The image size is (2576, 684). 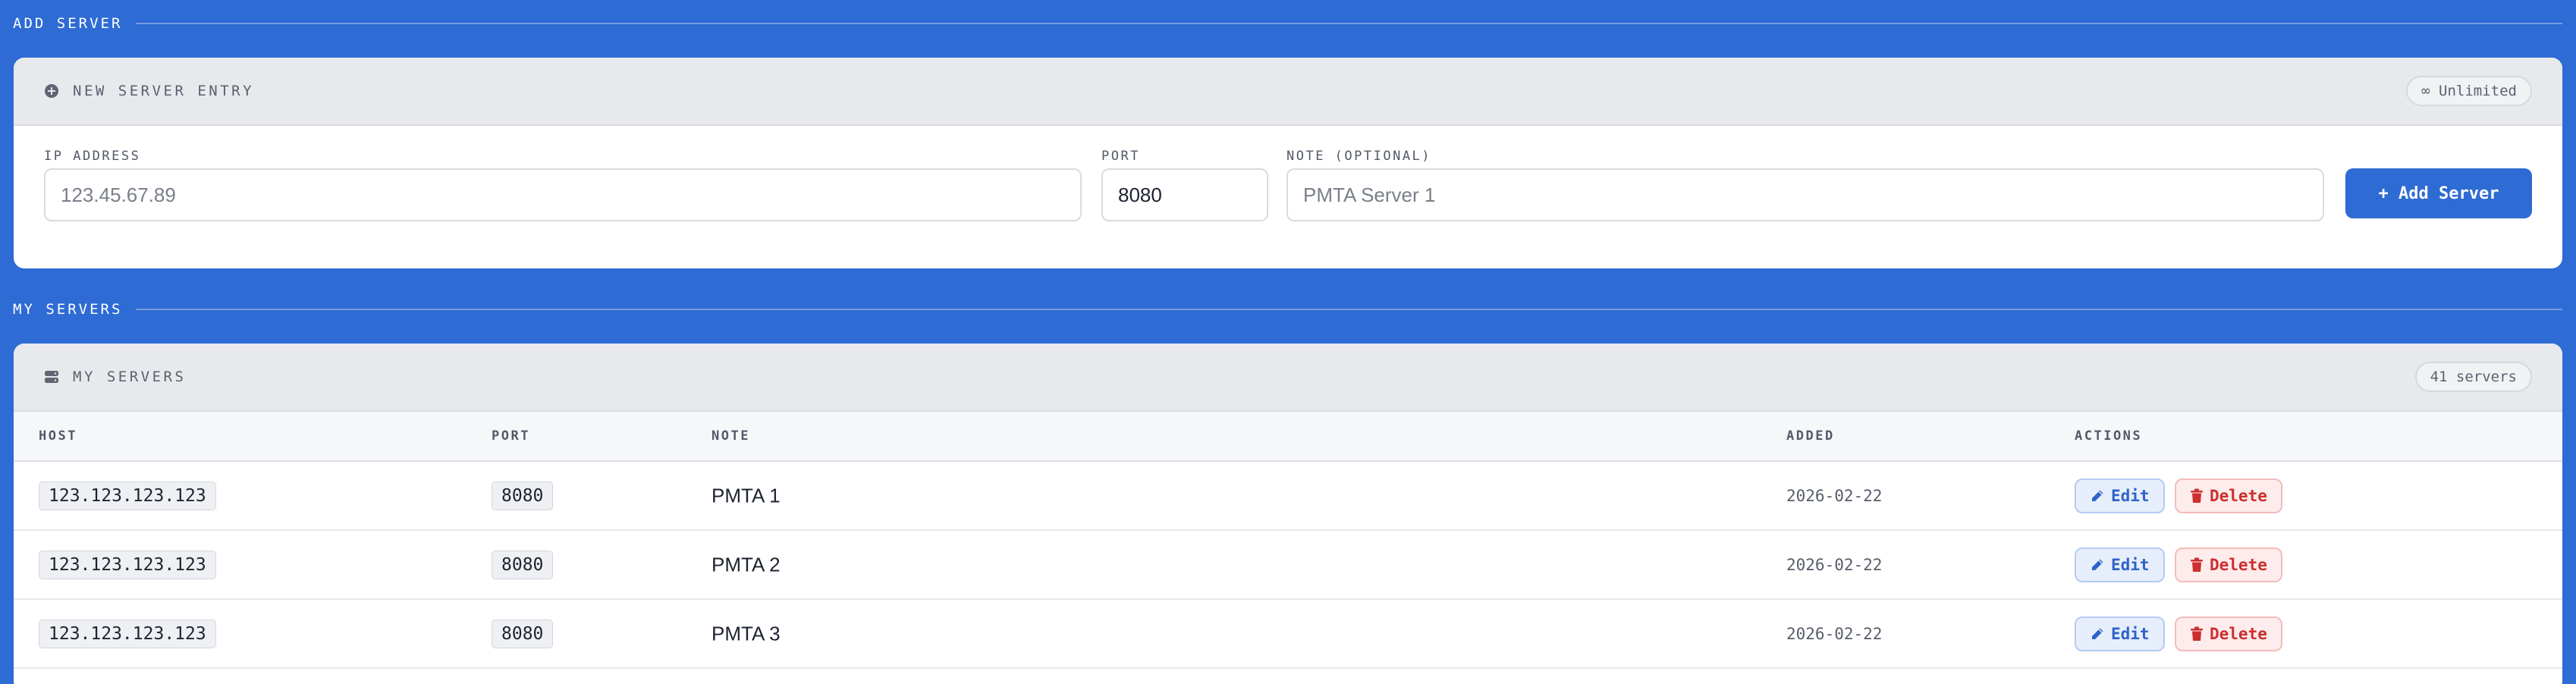 I want to click on add-server-button: + Add Server, so click(x=2438, y=193).